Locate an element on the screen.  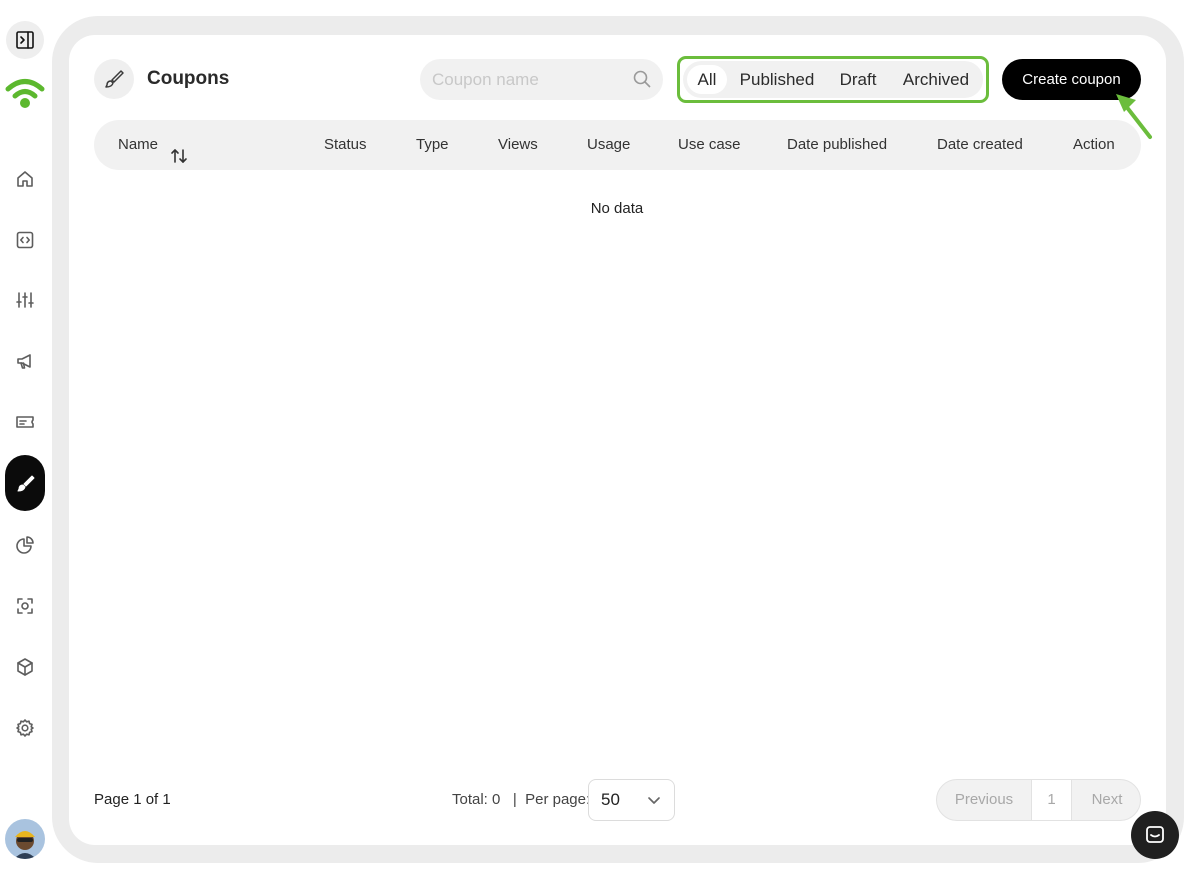
wifi-logo-icon is located at coordinates (25, 94).